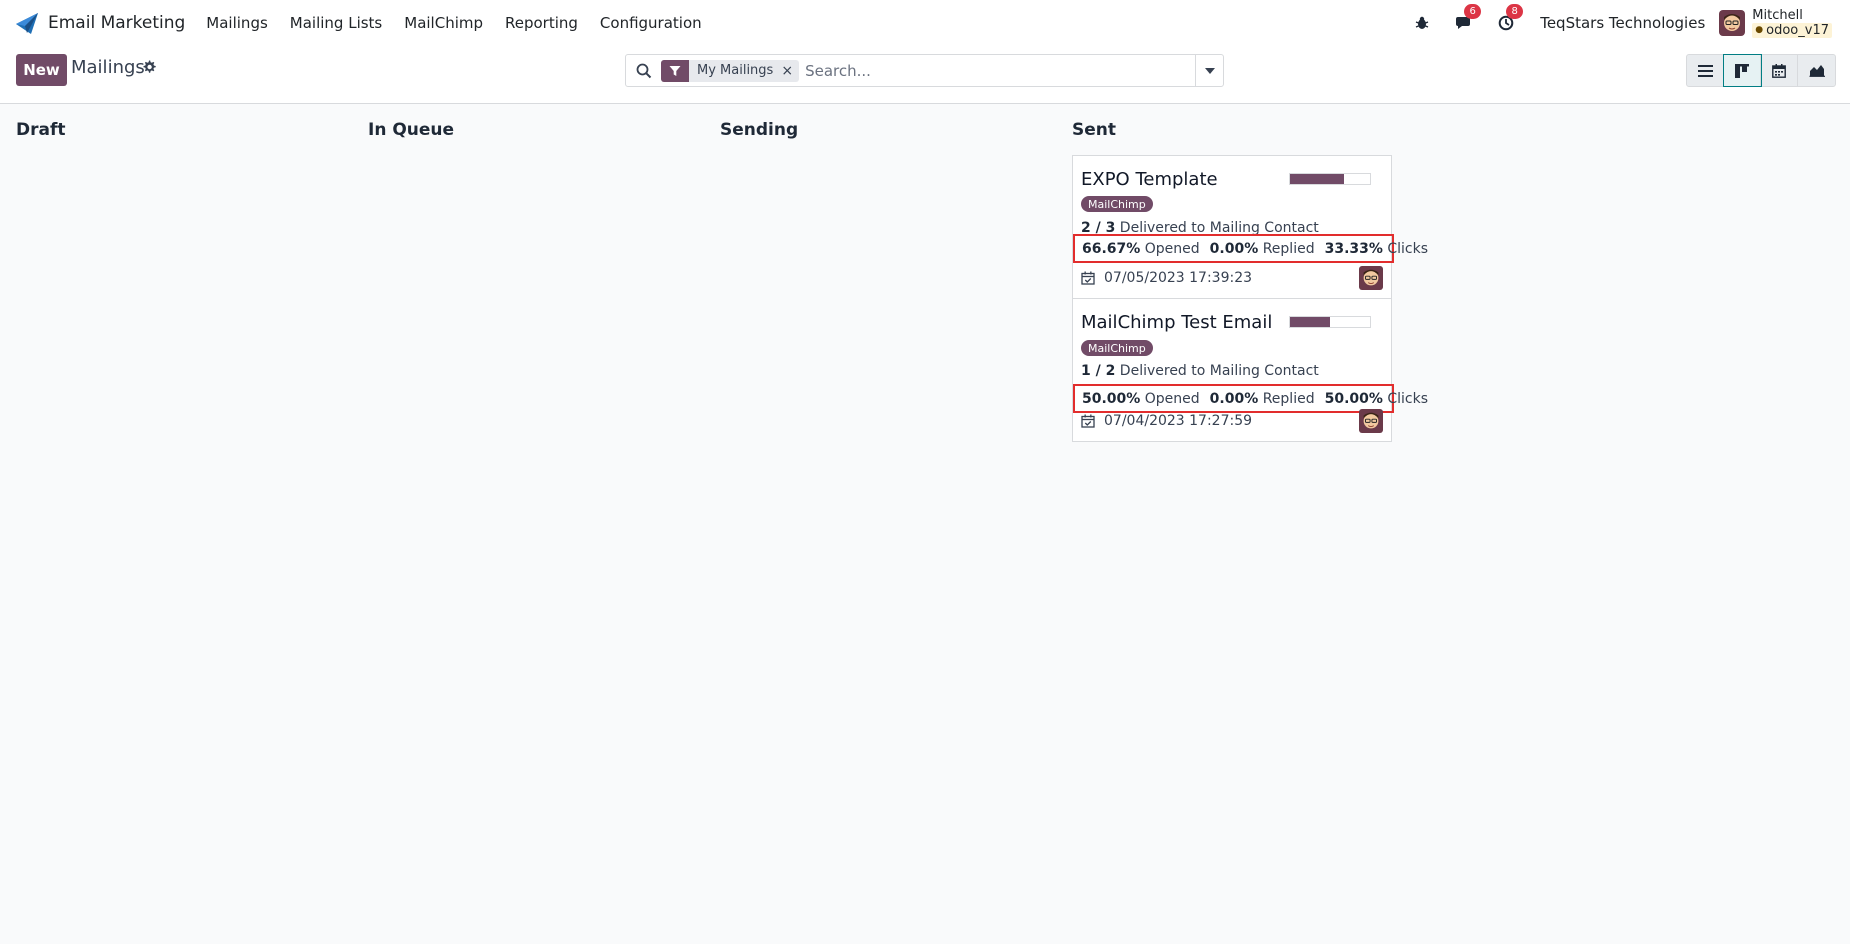 The image size is (1850, 944). What do you see at coordinates (1797, 30) in the screenshot?
I see `database-name: odoo_v17` at bounding box center [1797, 30].